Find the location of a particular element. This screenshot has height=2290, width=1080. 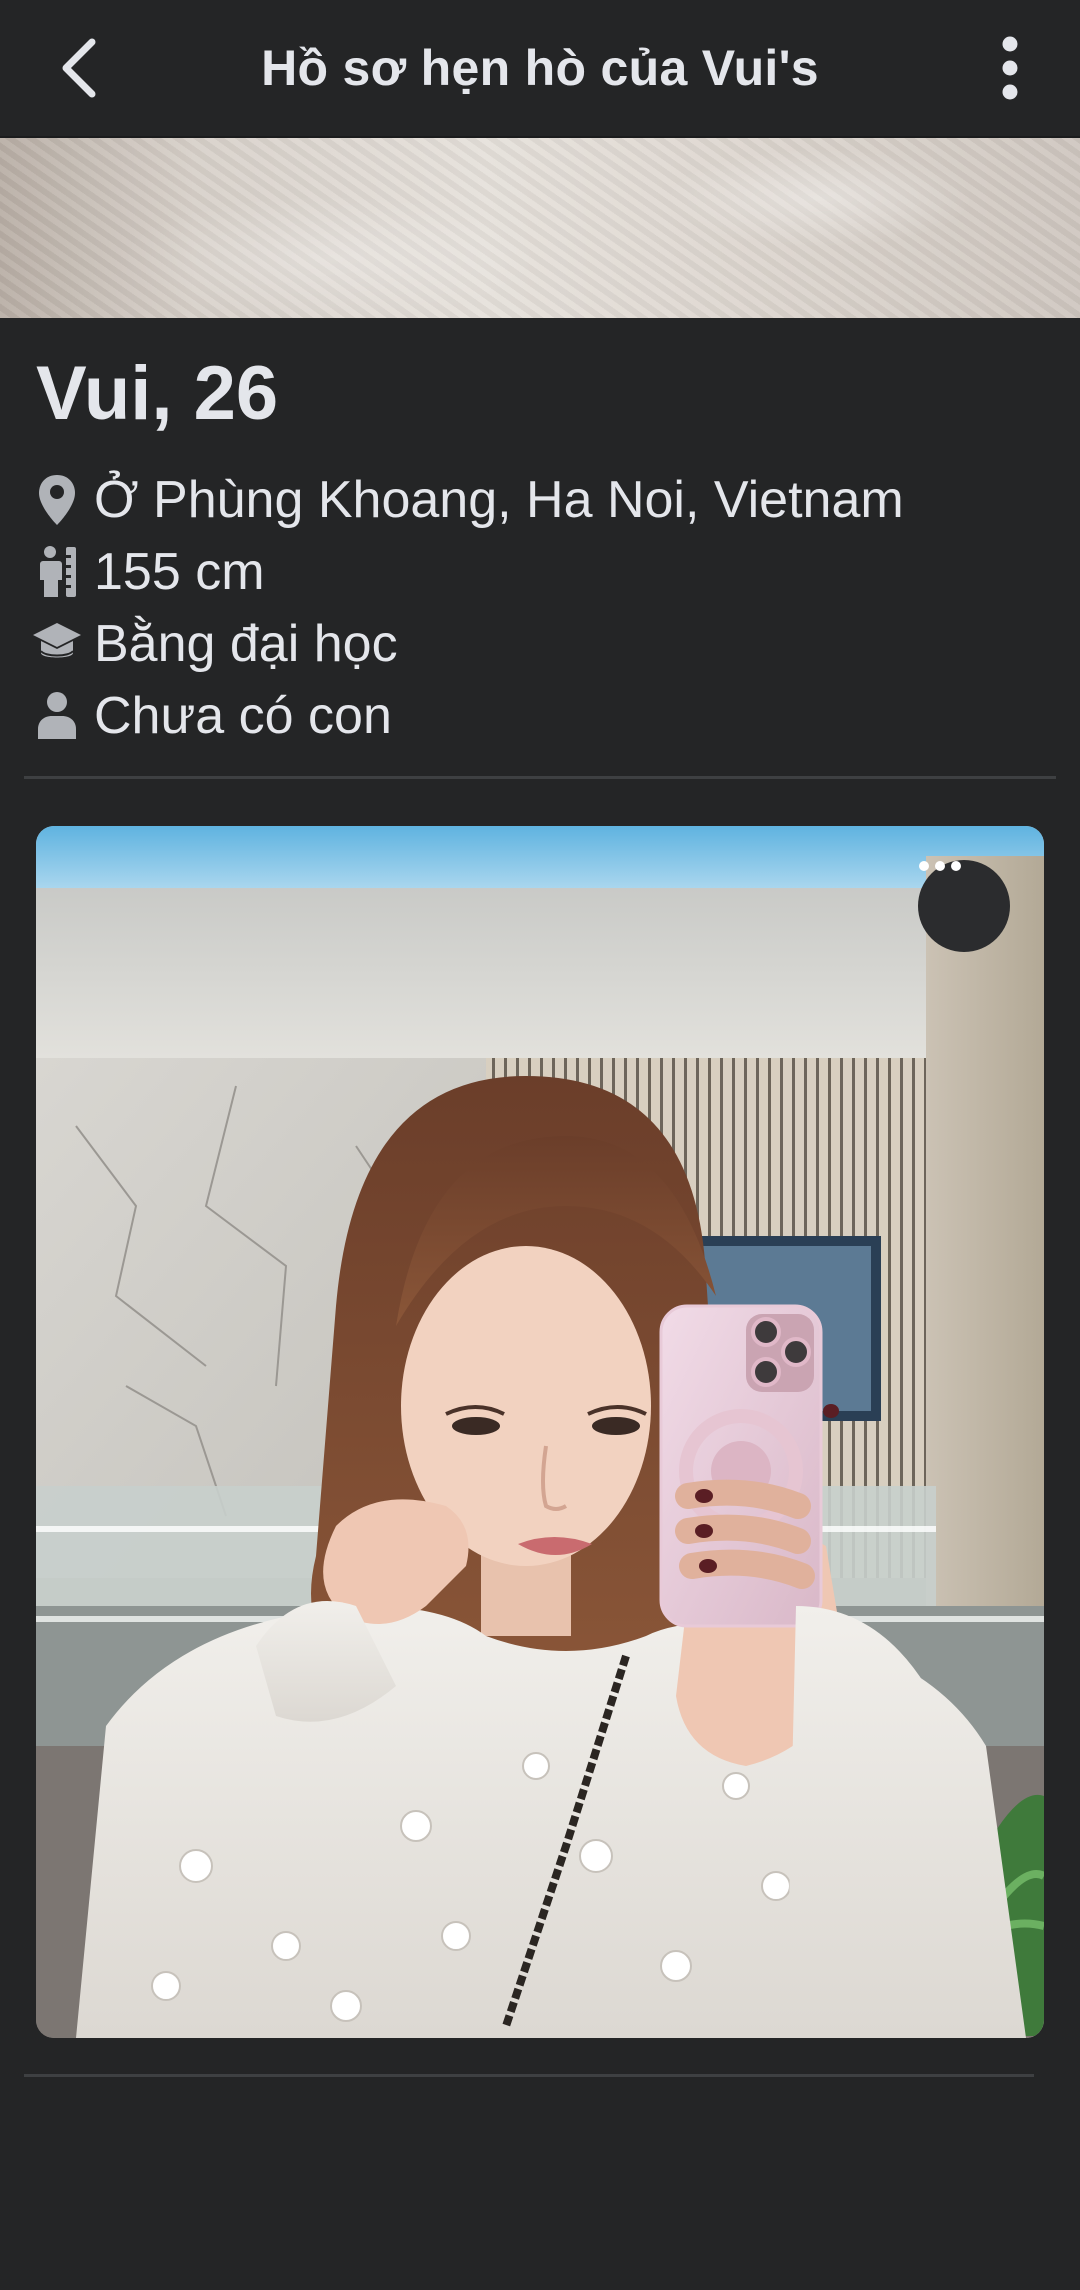

detail-height: 155 cm is located at coordinates (147, 572).